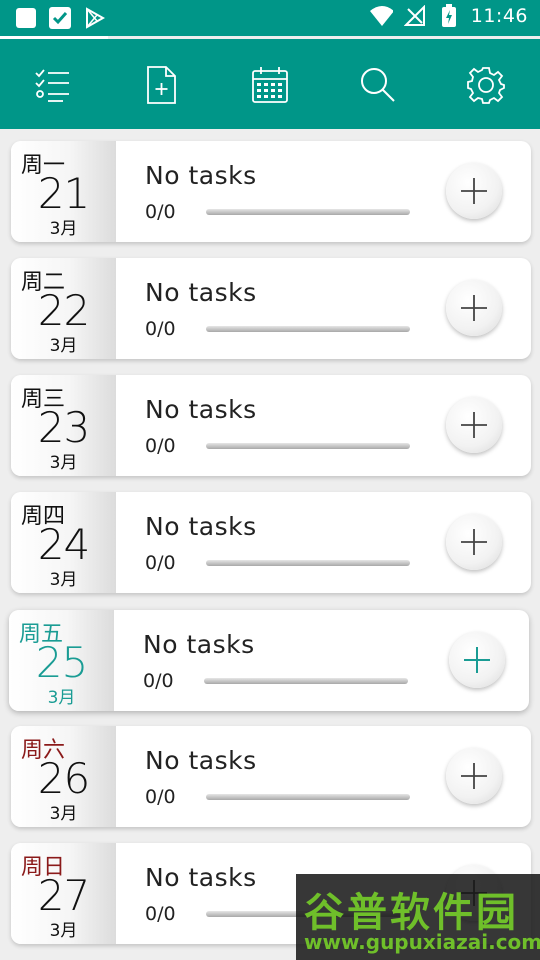 This screenshot has height=960, width=540. Describe the element at coordinates (422, 942) in the screenshot. I see `watermark-url: www.gupuxiazai.com` at that location.